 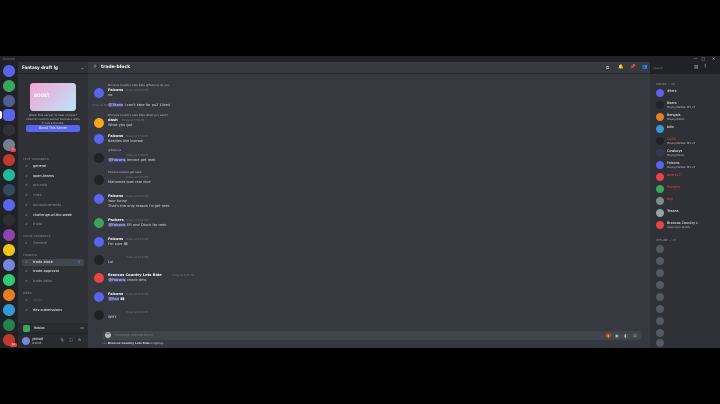 I want to click on channel-dev-submissions: # dev-submissions, so click(x=53, y=310).